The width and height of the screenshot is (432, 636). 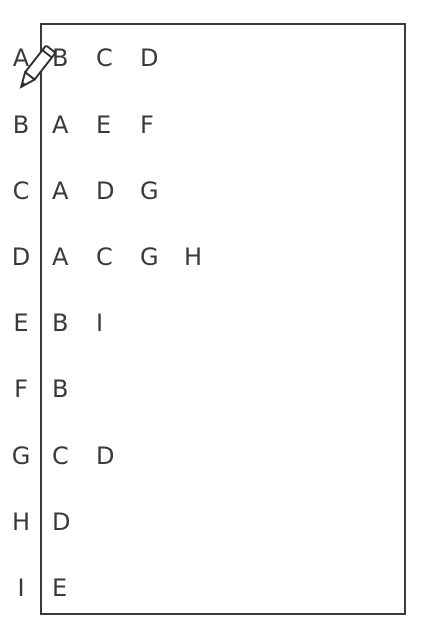 I want to click on adjacency-row-b: BAEF, so click(x=216, y=125).